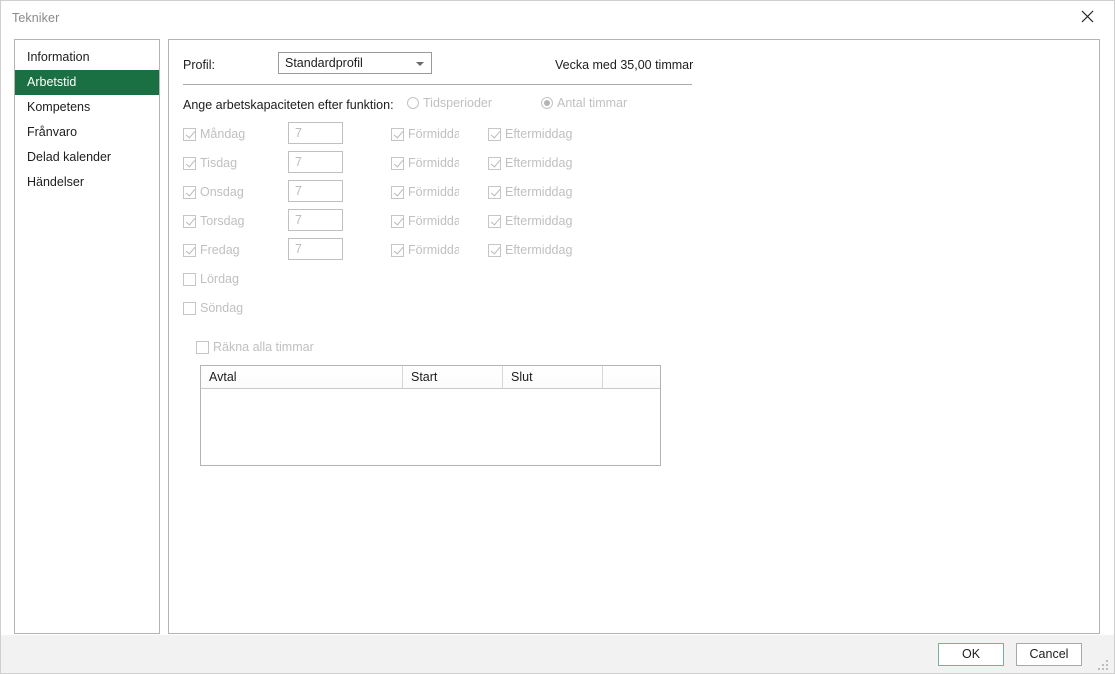 The height and width of the screenshot is (674, 1115). Describe the element at coordinates (413, 103) in the screenshot. I see `radio-unselected-icon` at that location.